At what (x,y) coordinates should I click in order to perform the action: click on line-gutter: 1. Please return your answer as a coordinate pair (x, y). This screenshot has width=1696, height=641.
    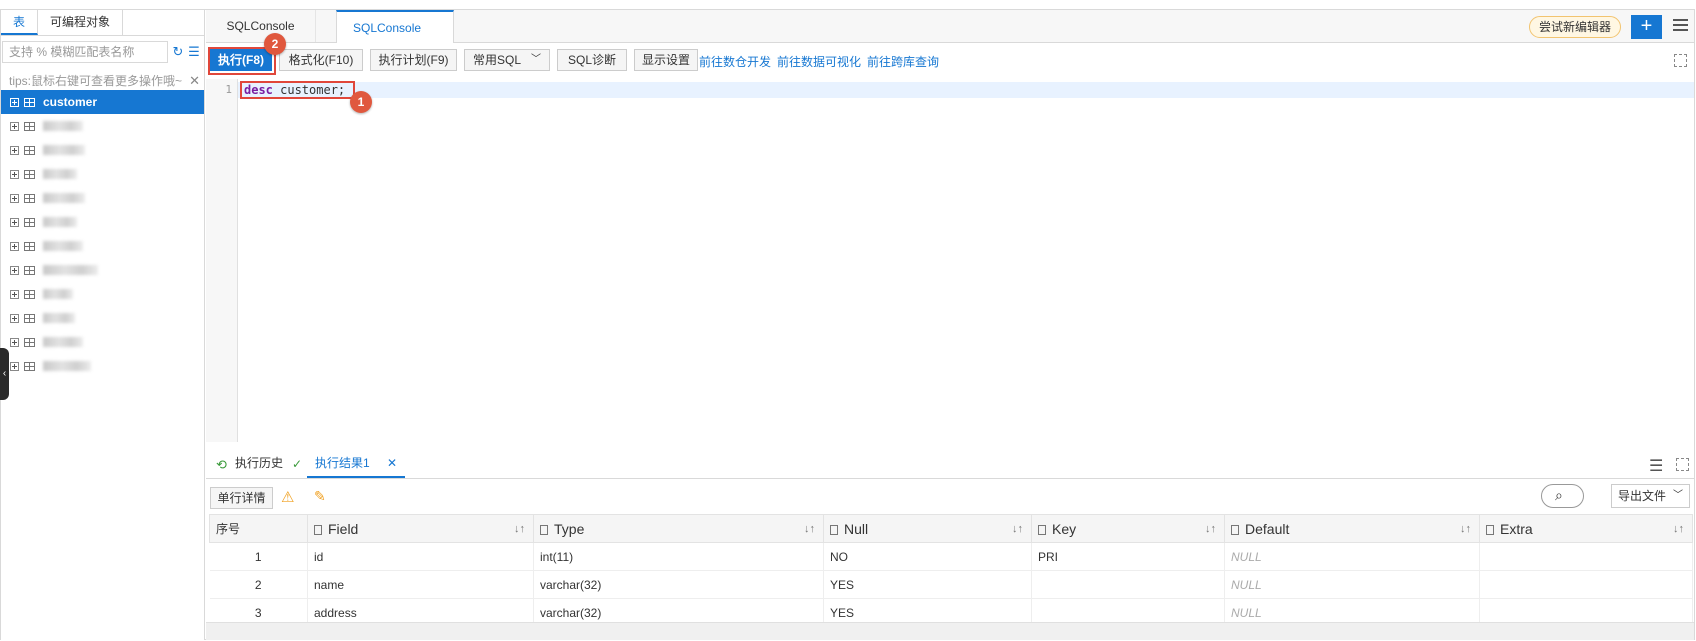
    Looking at the image, I should click on (222, 260).